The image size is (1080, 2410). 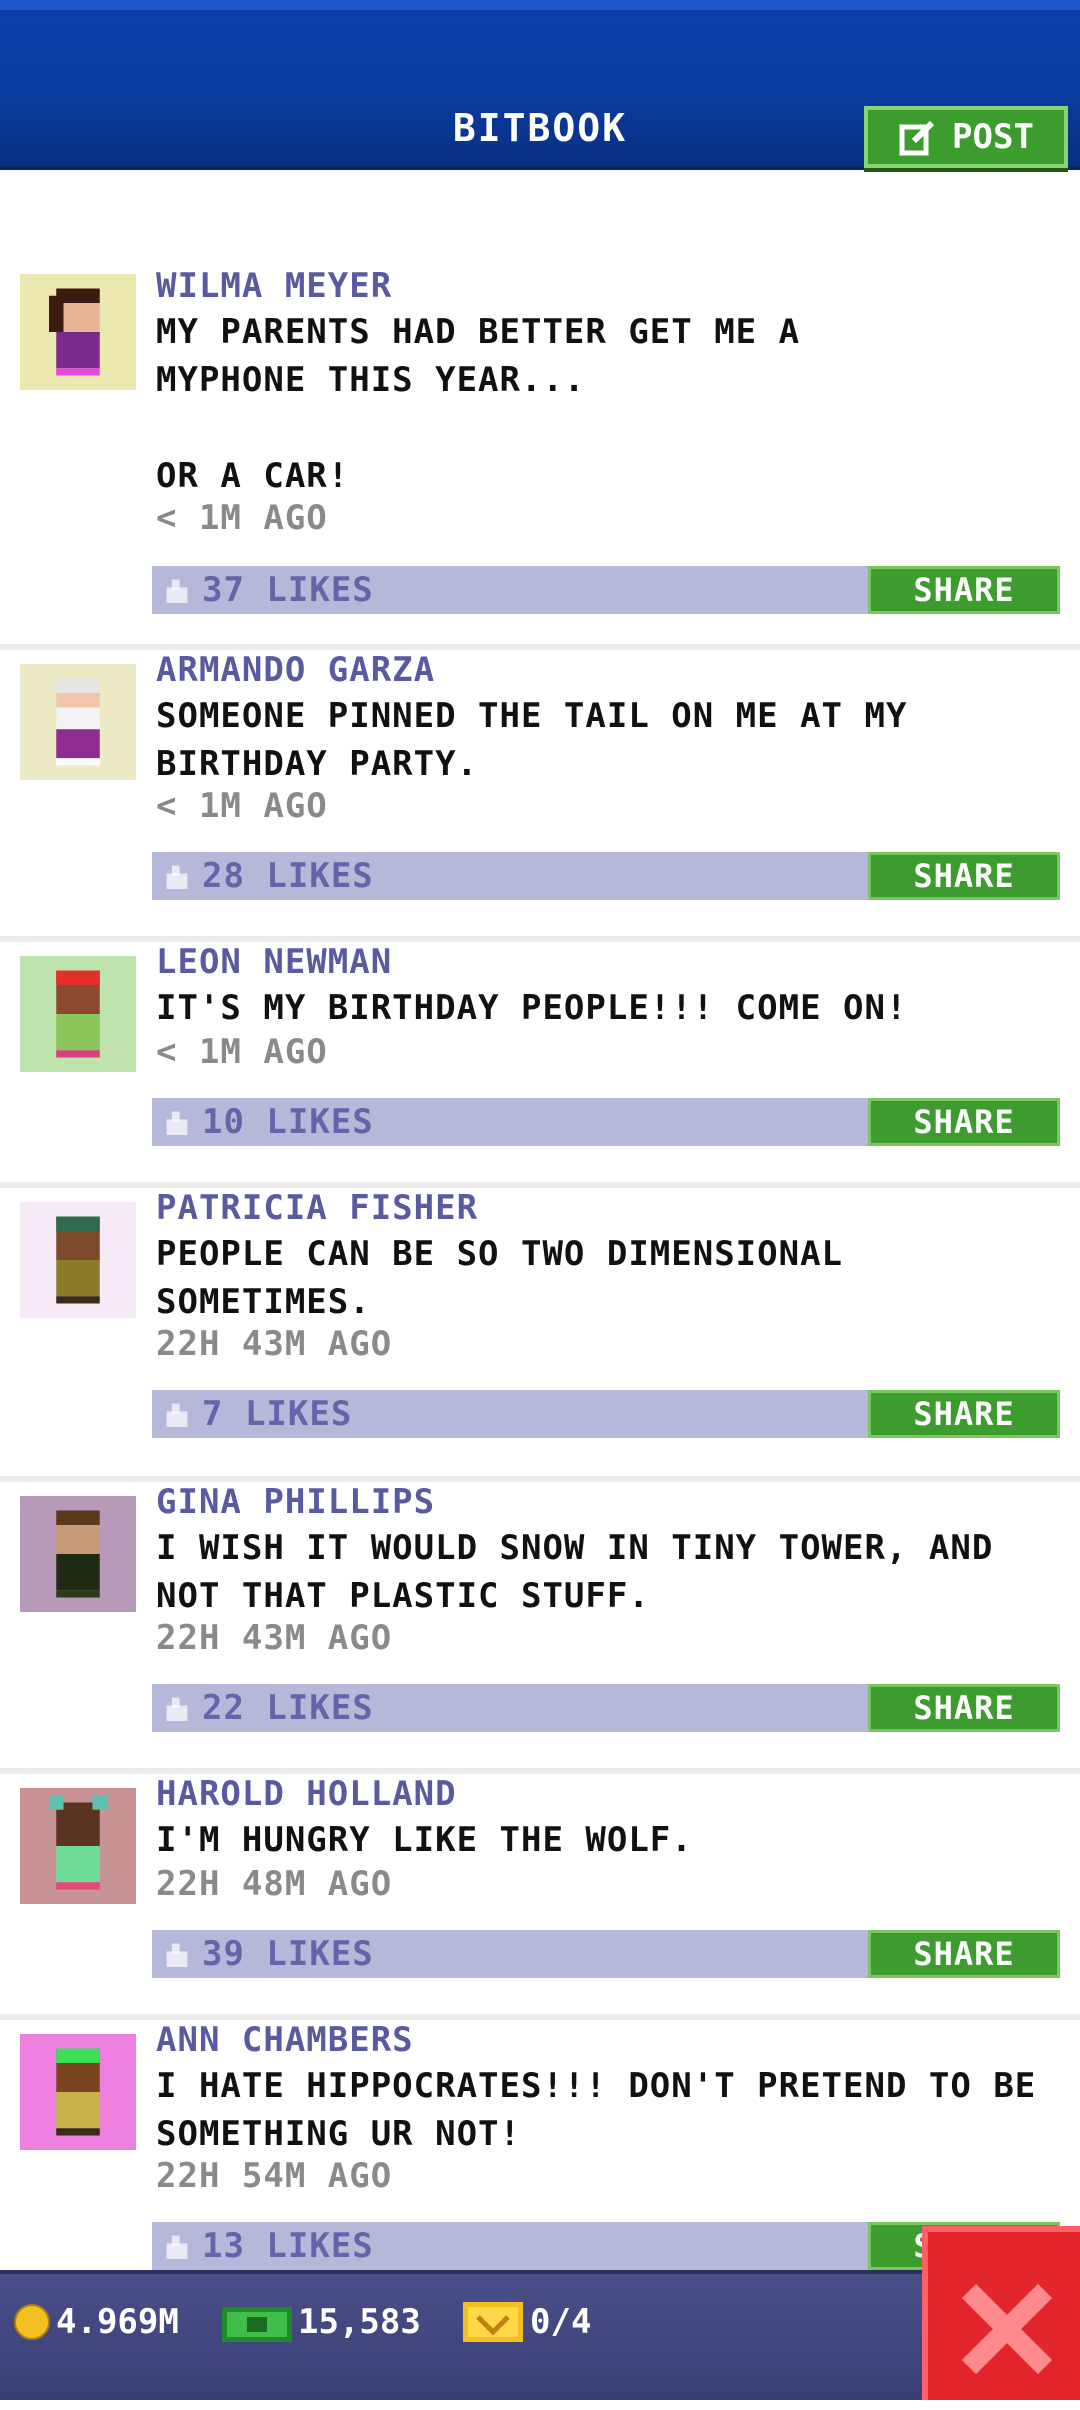 I want to click on post-time: 22H 48M AGO, so click(x=274, y=1884).